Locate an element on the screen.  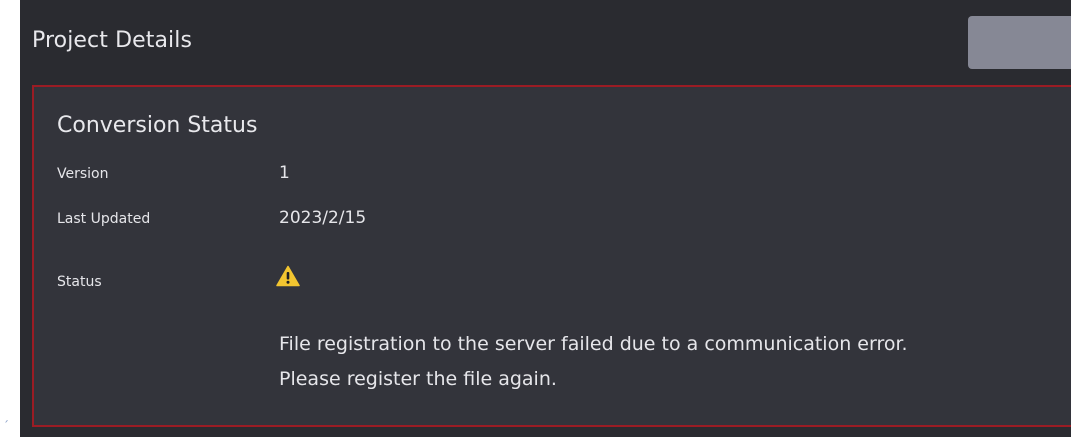
card-title: Conversion Status is located at coordinates (157, 125).